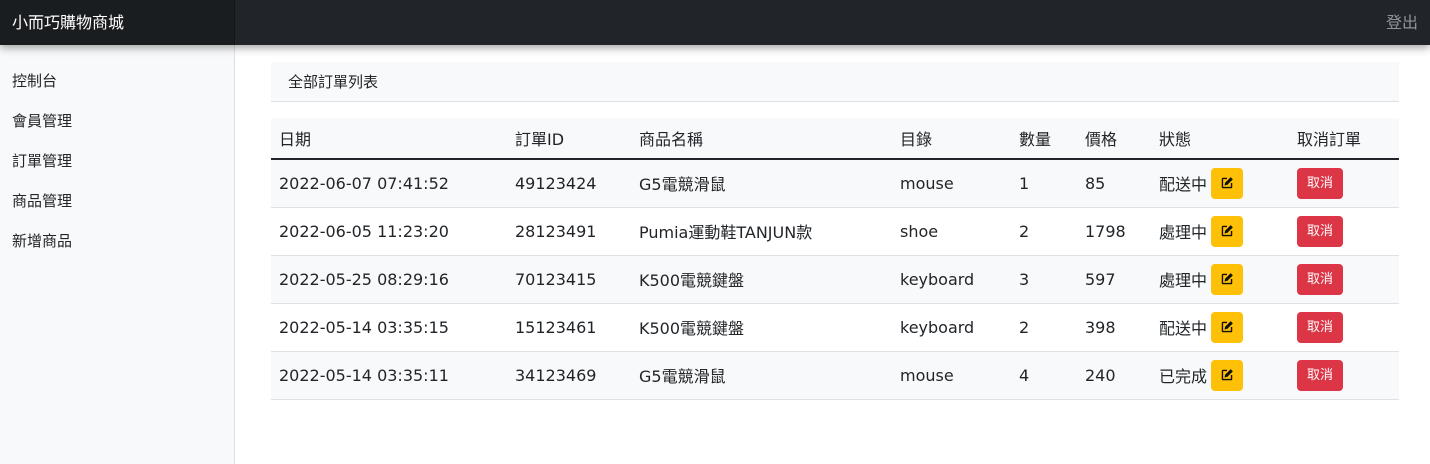 Image resolution: width=1430 pixels, height=464 pixels. Describe the element at coordinates (835, 82) in the screenshot. I see `page-title: 全部訂單列表` at that location.